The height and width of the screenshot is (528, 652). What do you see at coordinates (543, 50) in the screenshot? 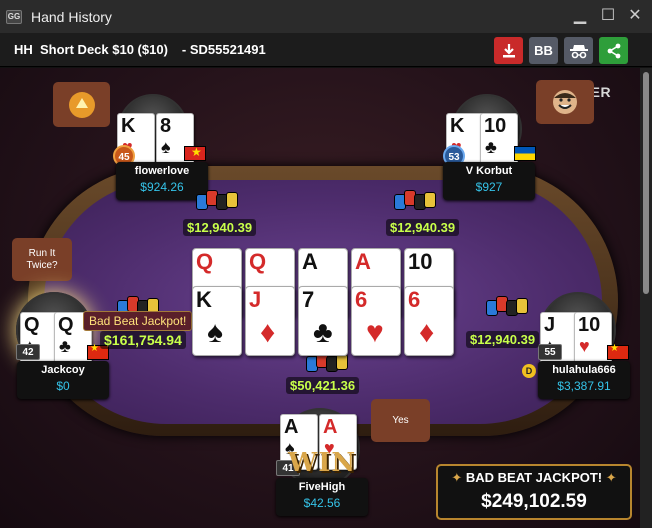
I see `bb-button: BB` at bounding box center [543, 50].